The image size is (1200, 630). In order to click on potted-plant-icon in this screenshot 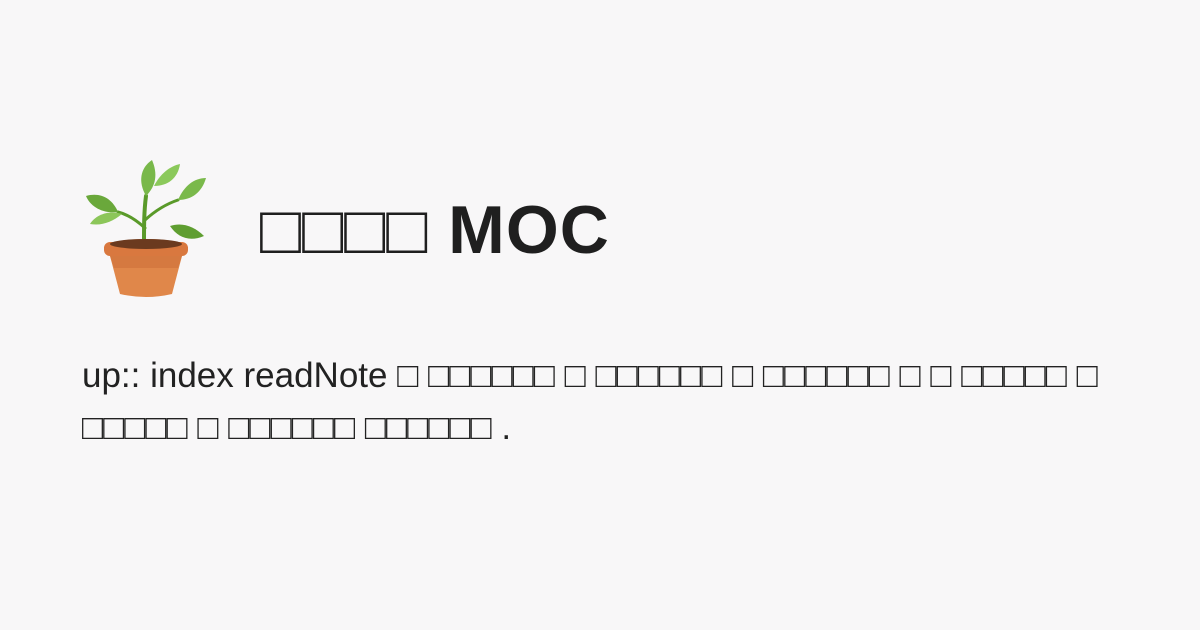, I will do `click(146, 228)`.